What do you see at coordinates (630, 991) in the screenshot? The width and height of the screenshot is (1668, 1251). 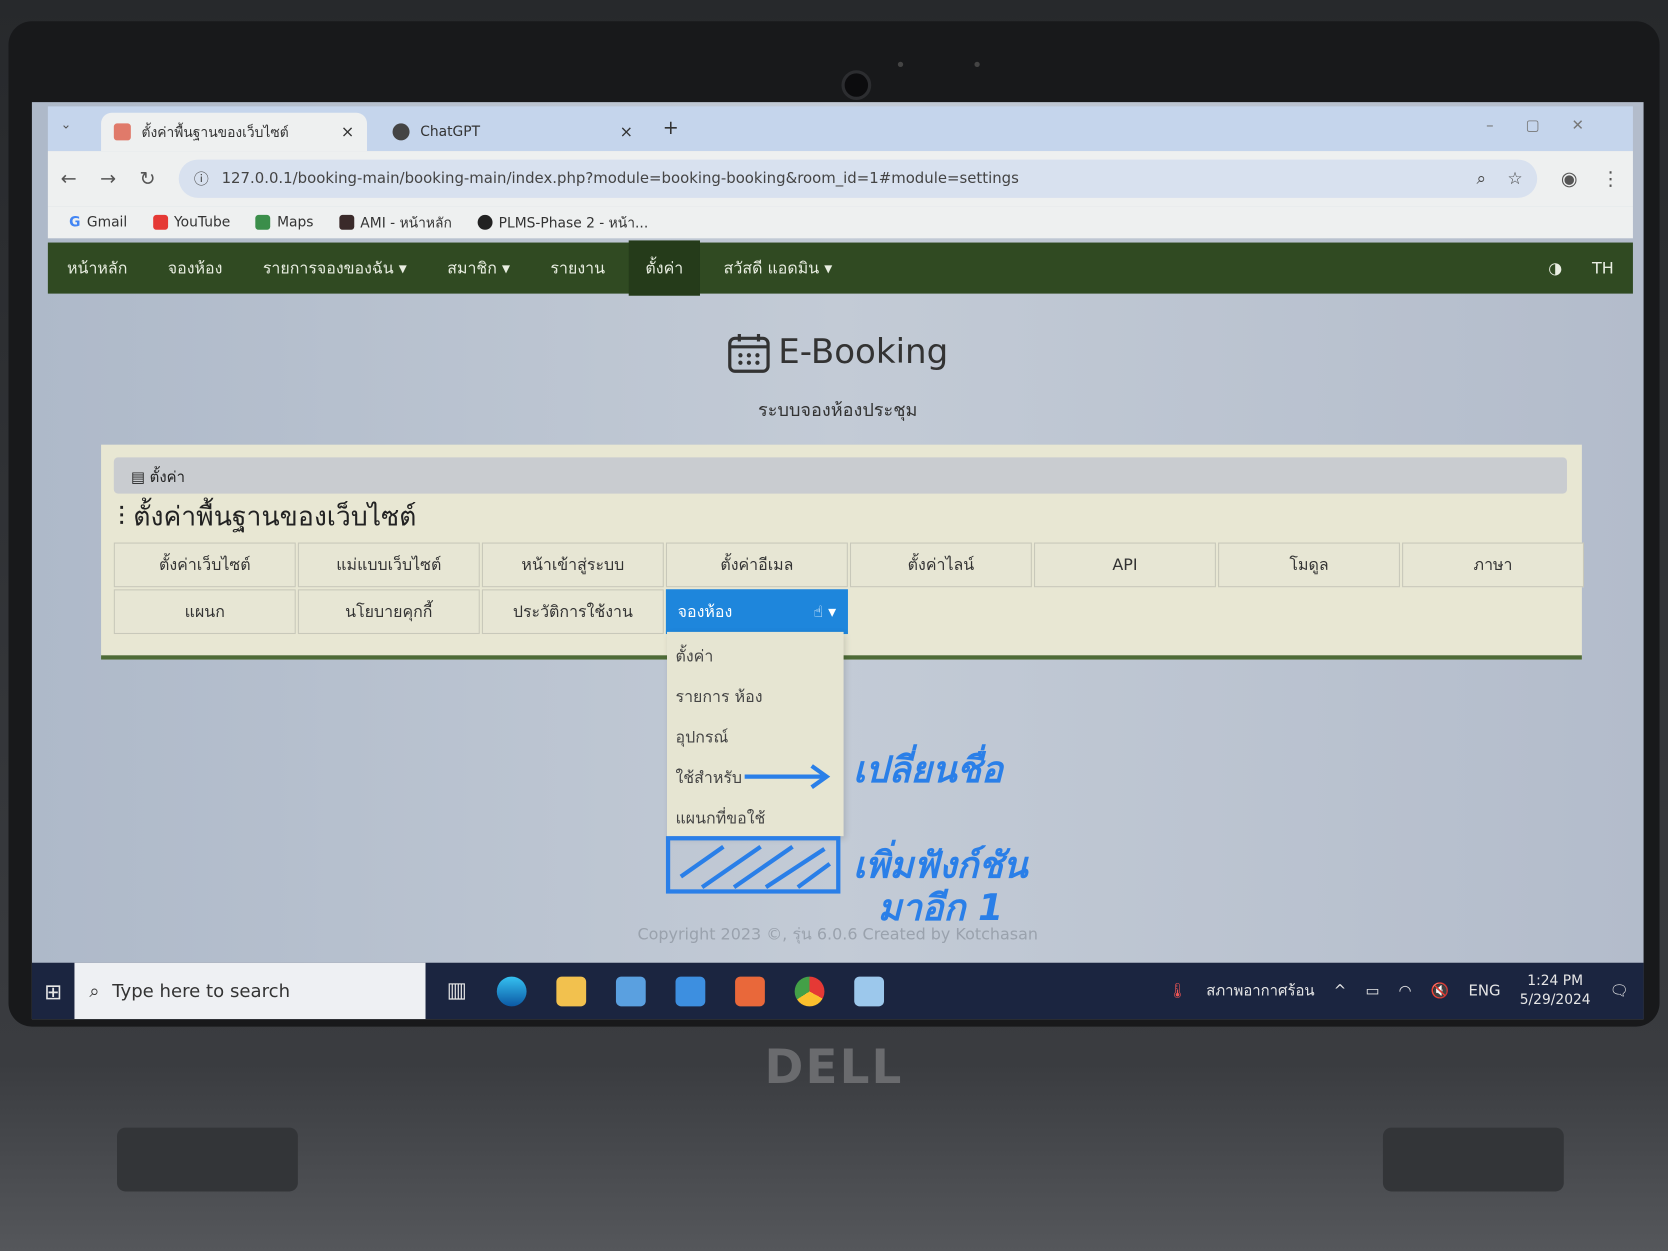 I see `store-icon` at bounding box center [630, 991].